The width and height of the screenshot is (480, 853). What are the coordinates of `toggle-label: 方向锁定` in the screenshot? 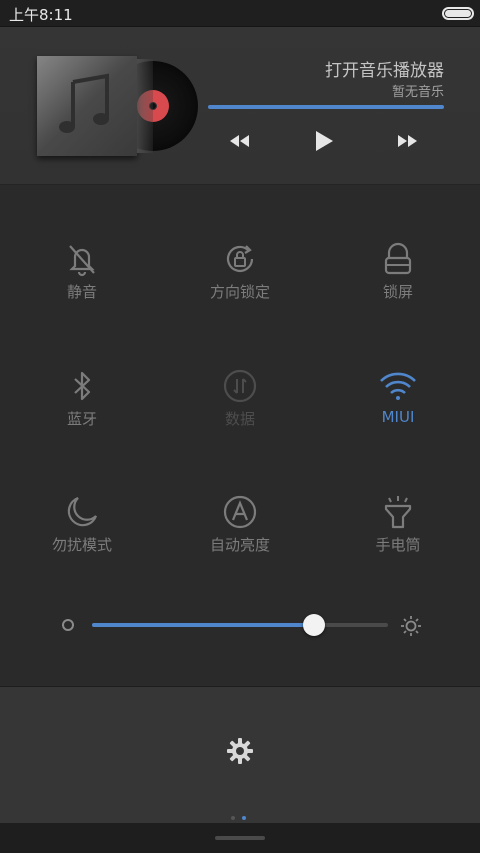 It's located at (239, 292).